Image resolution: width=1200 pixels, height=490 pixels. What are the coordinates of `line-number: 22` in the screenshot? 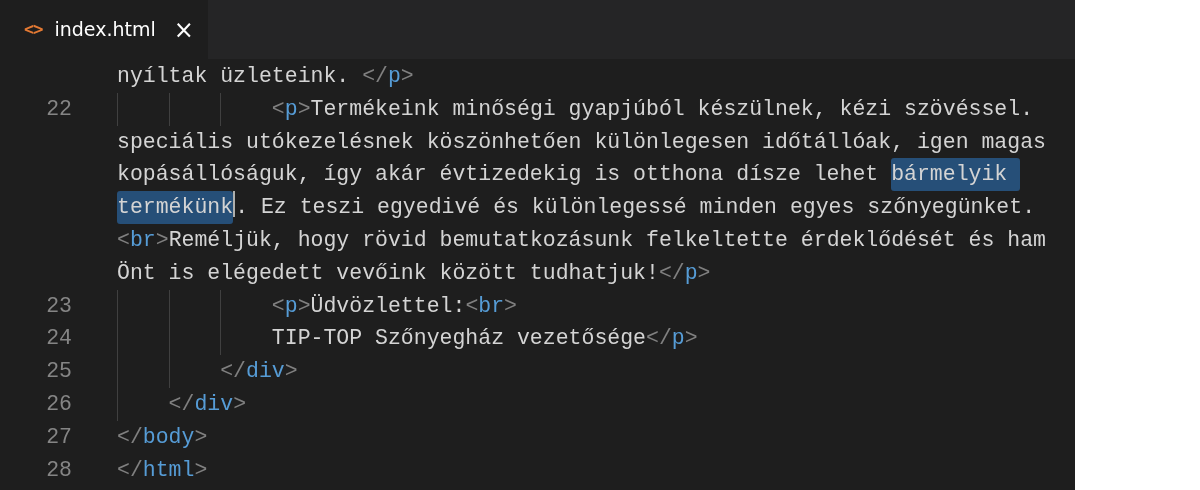 It's located at (59, 108).